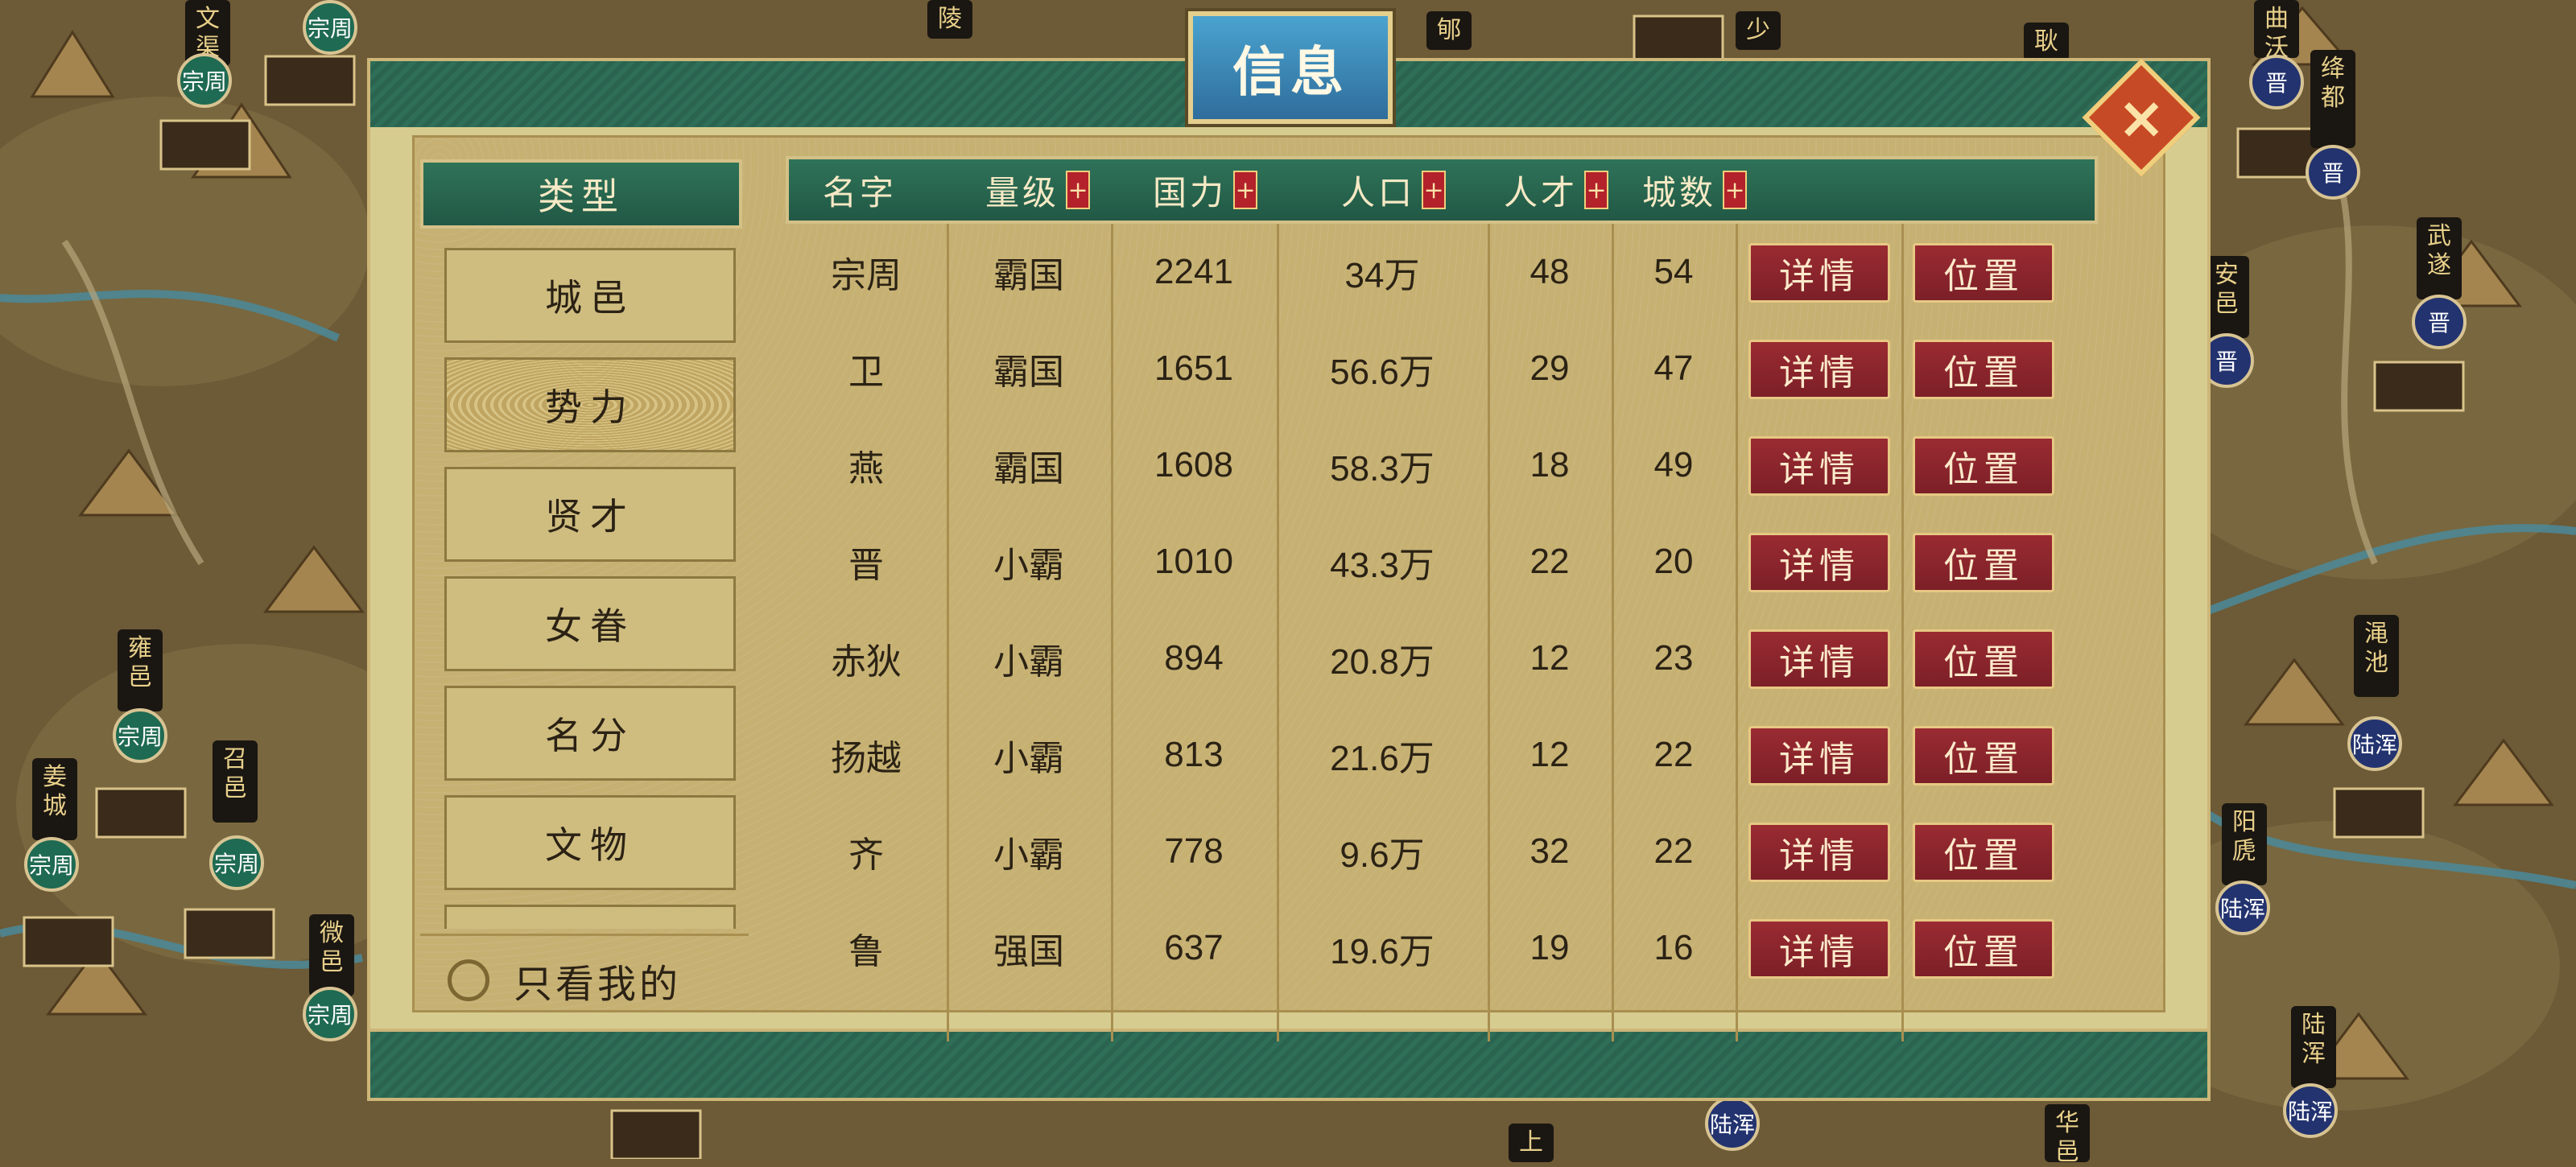  I want to click on category-factions: 势力, so click(590, 404).